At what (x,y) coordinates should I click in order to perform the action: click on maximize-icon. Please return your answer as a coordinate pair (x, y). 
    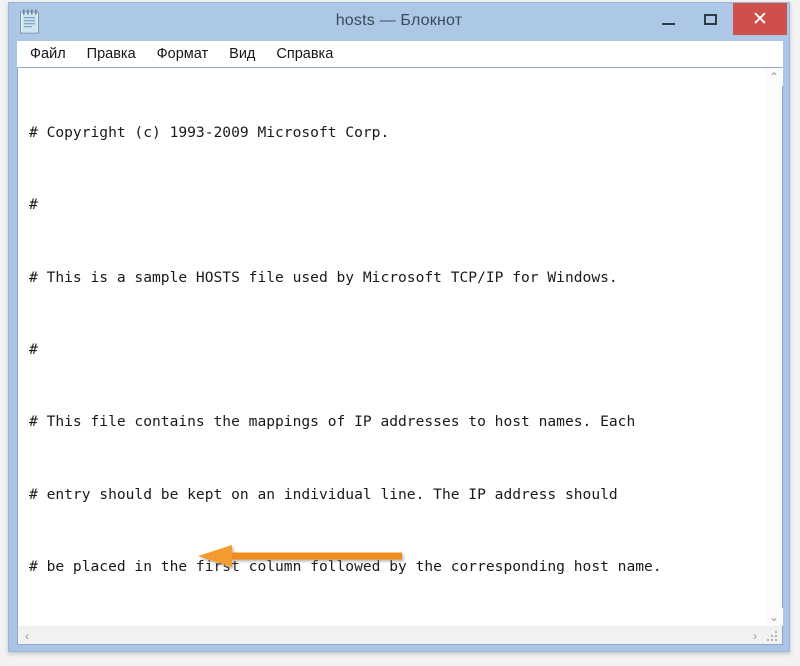
    Looking at the image, I should click on (710, 19).